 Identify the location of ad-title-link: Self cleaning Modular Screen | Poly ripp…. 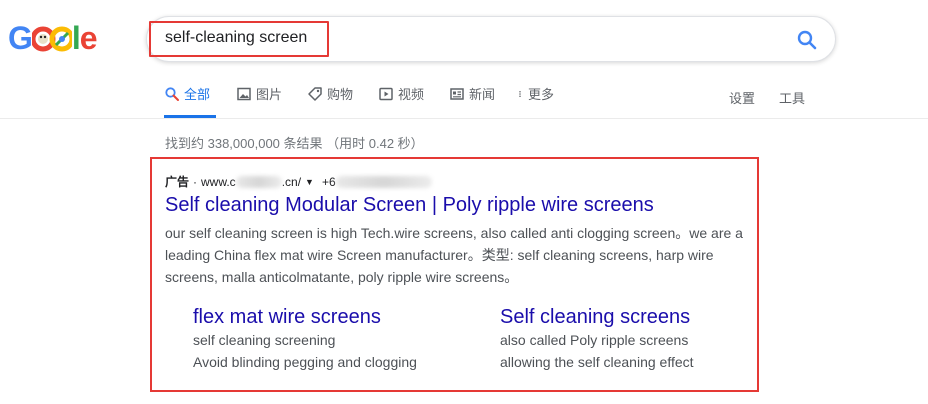
(409, 205).